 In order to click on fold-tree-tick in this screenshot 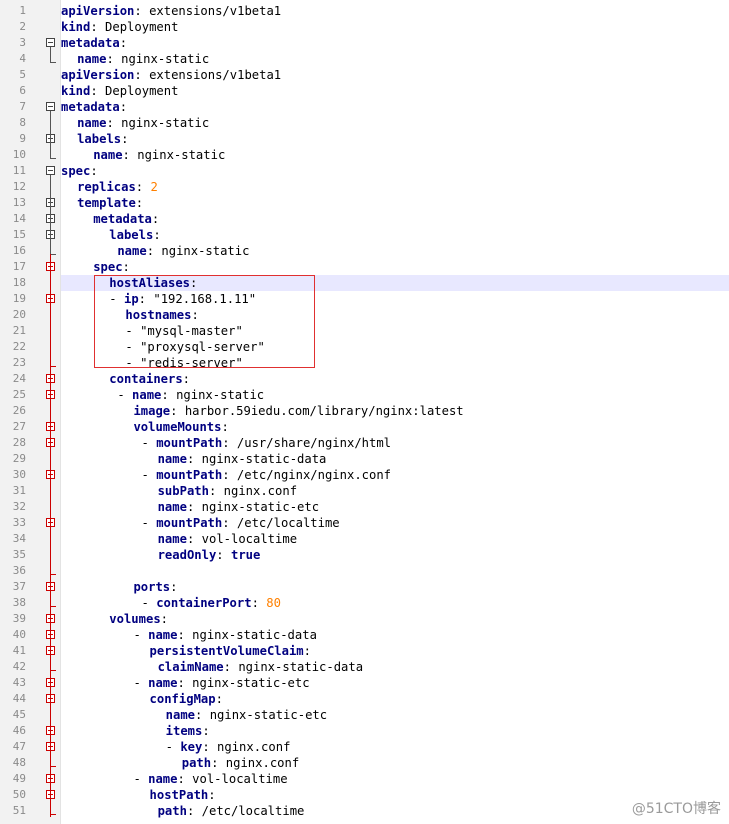, I will do `click(53, 766)`.